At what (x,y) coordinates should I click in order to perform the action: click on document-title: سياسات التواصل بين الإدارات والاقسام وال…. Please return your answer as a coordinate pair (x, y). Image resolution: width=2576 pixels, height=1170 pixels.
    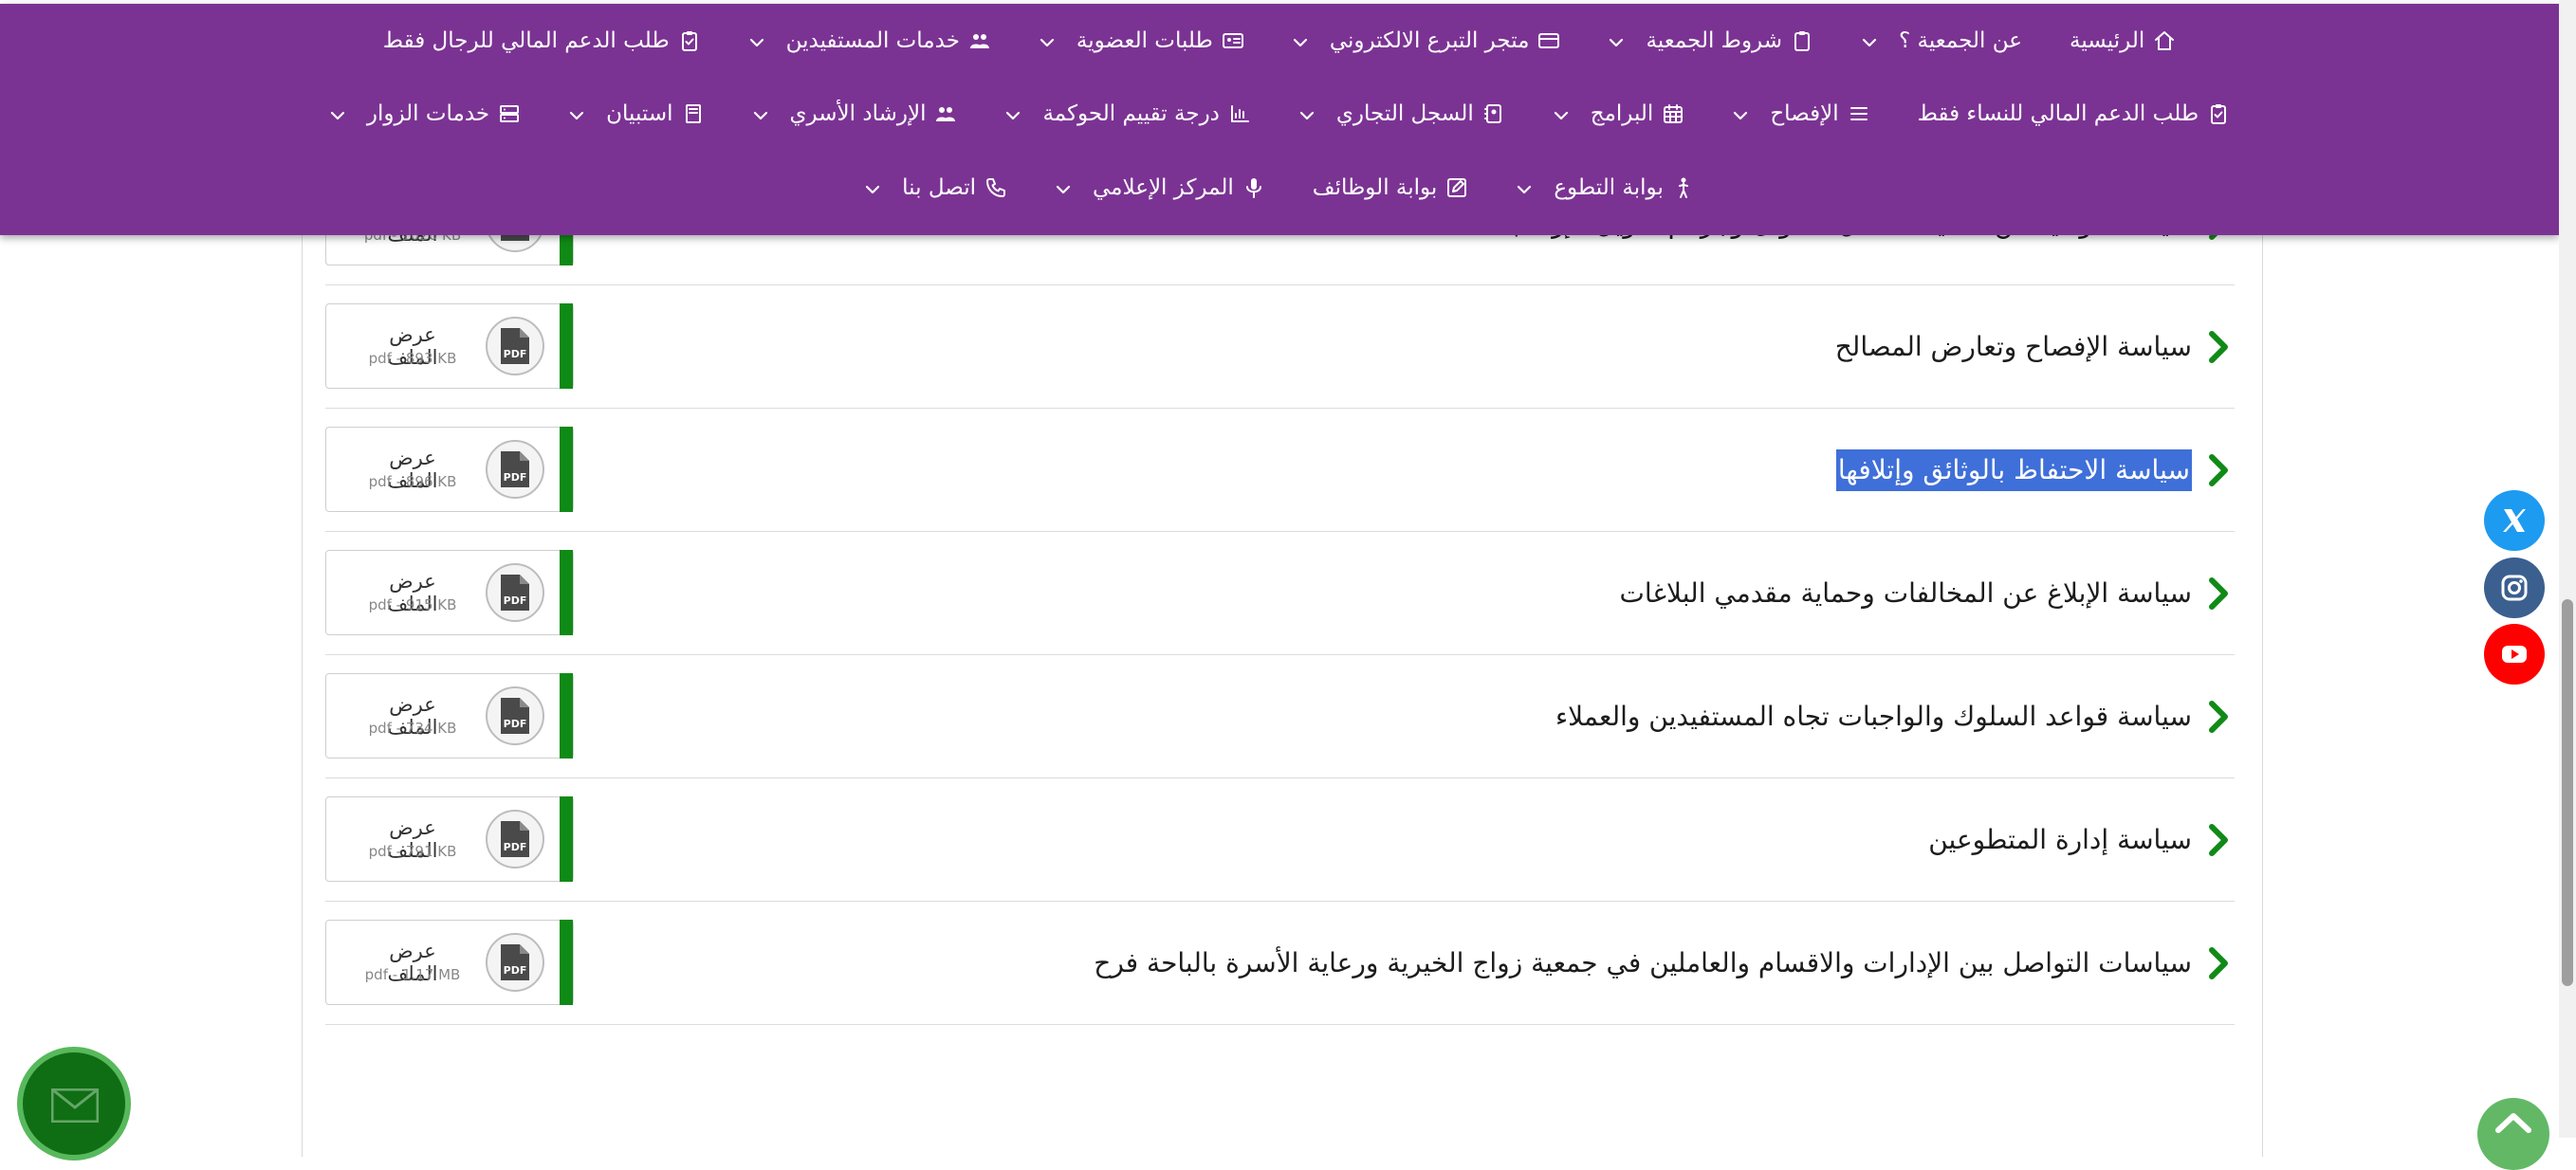
    Looking at the image, I should click on (1643, 963).